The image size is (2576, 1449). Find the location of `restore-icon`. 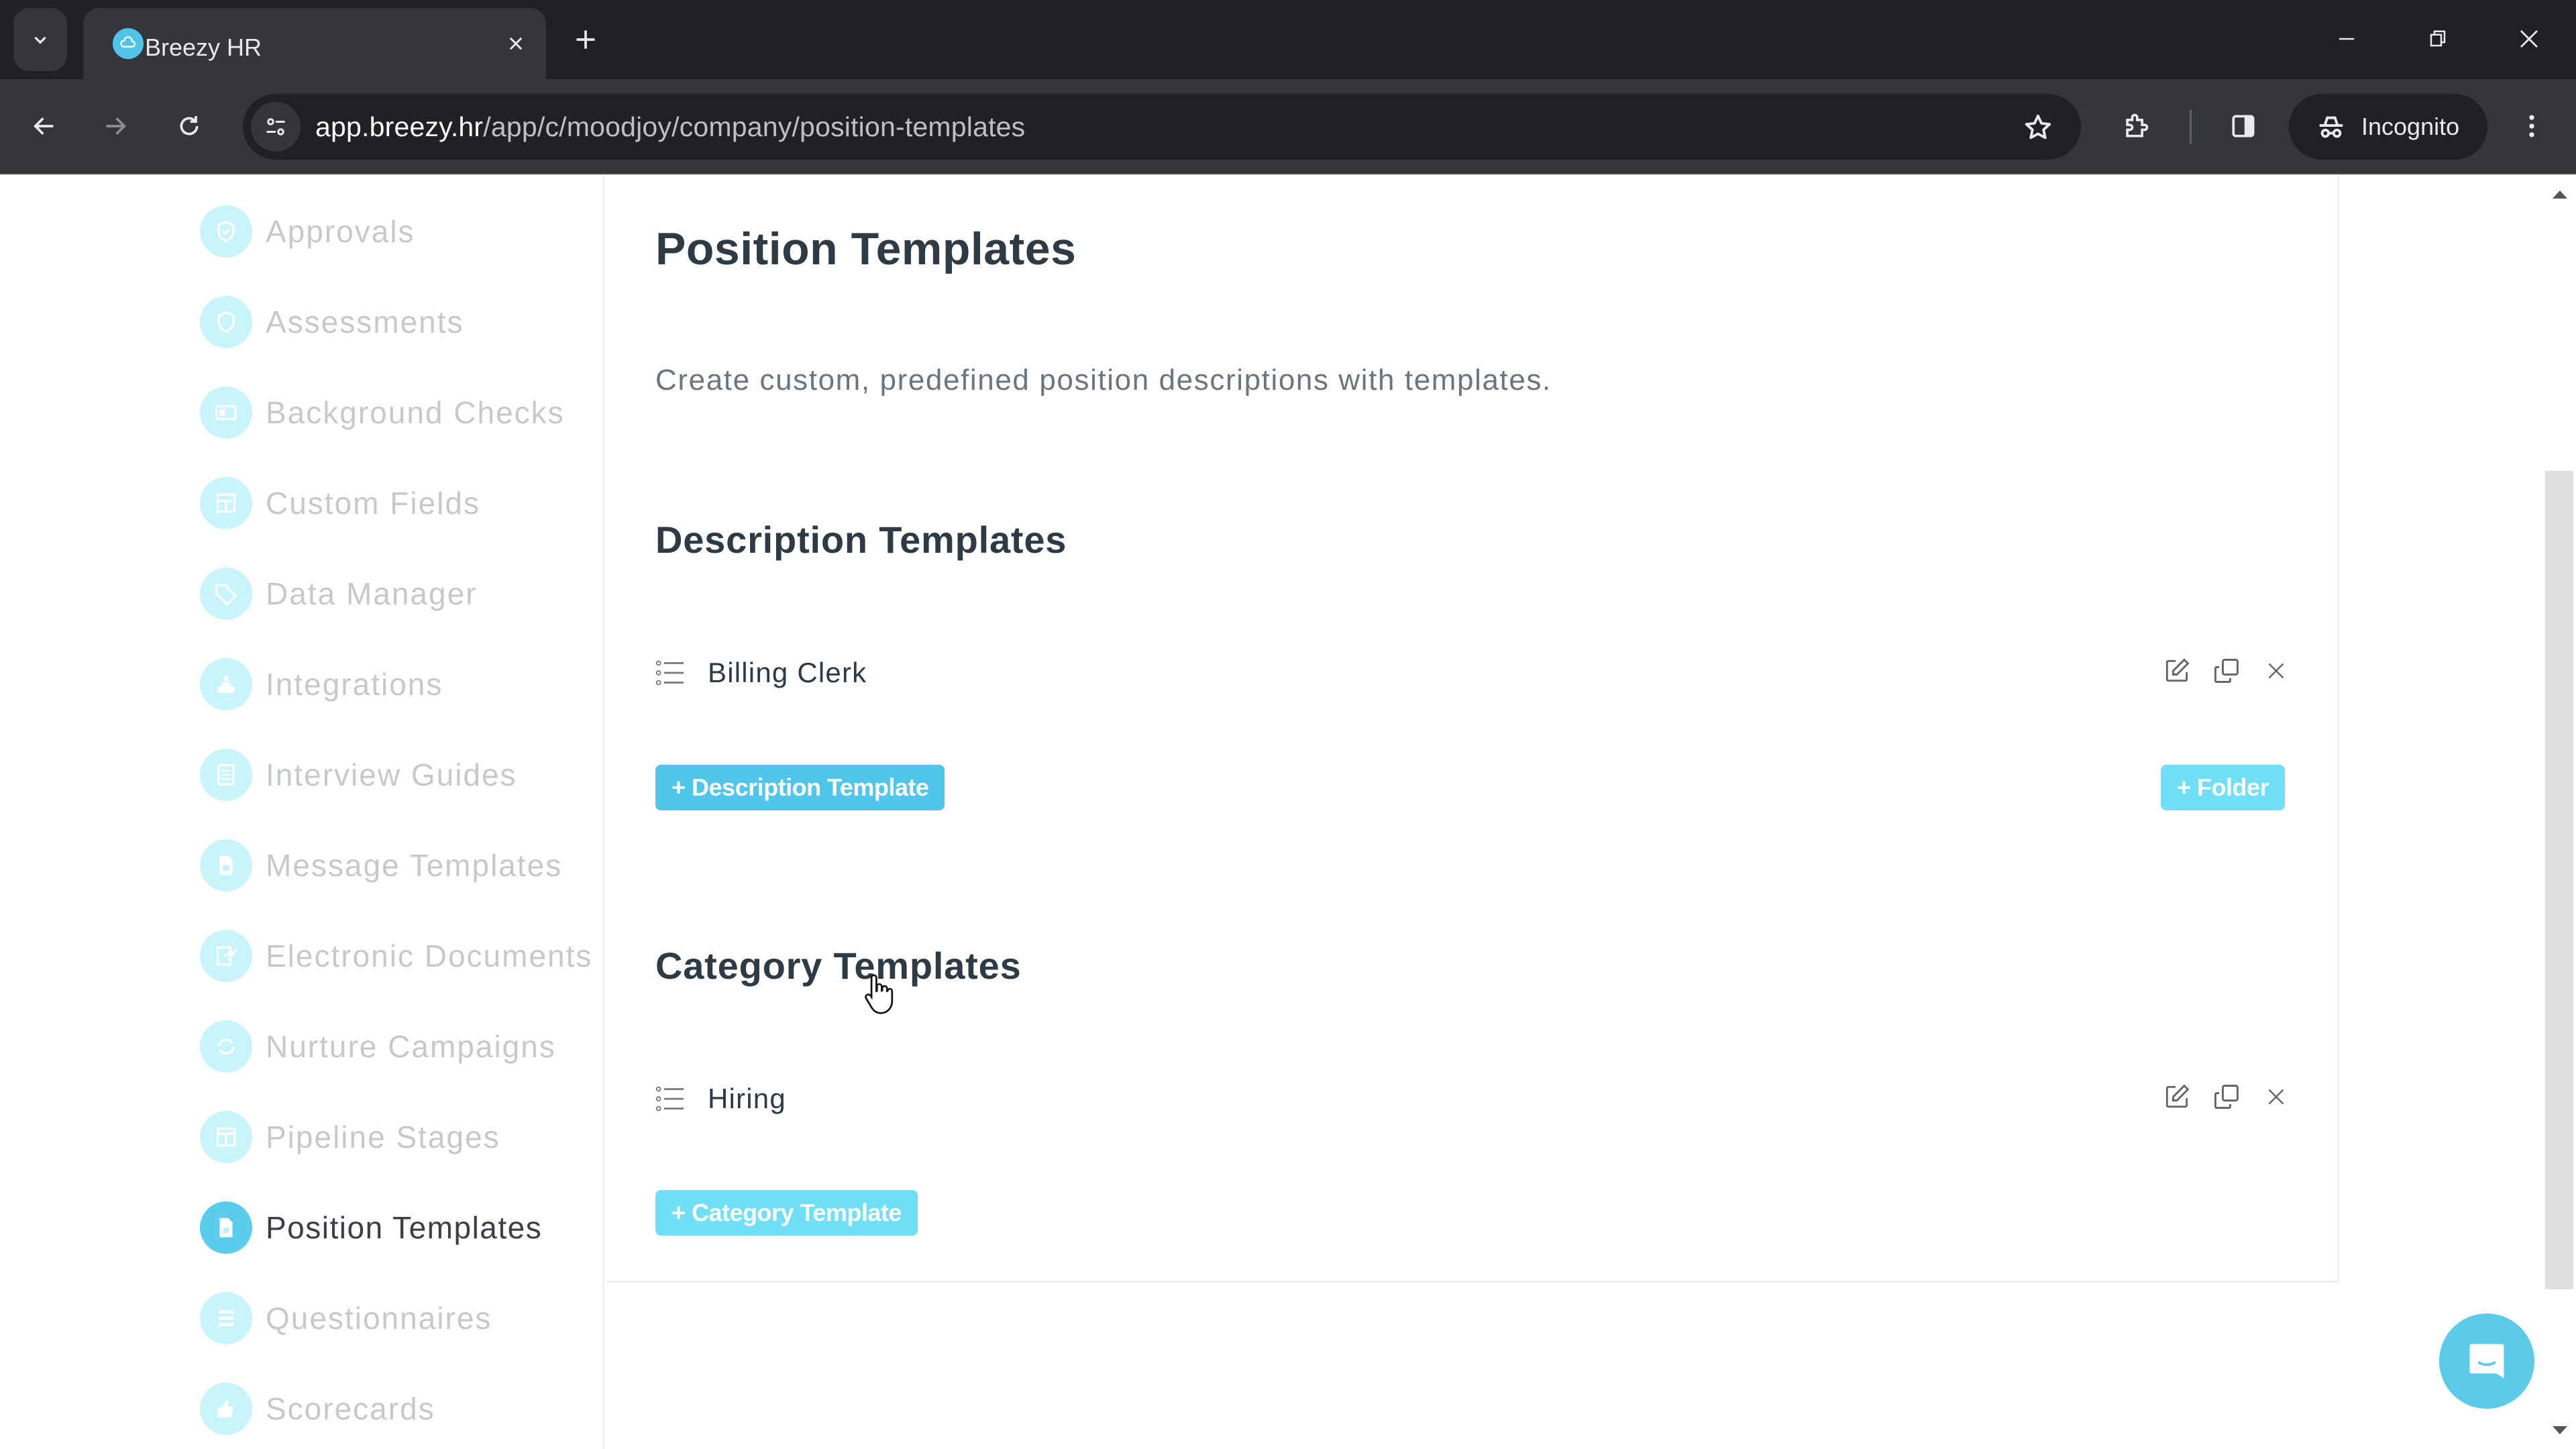

restore-icon is located at coordinates (2438, 38).